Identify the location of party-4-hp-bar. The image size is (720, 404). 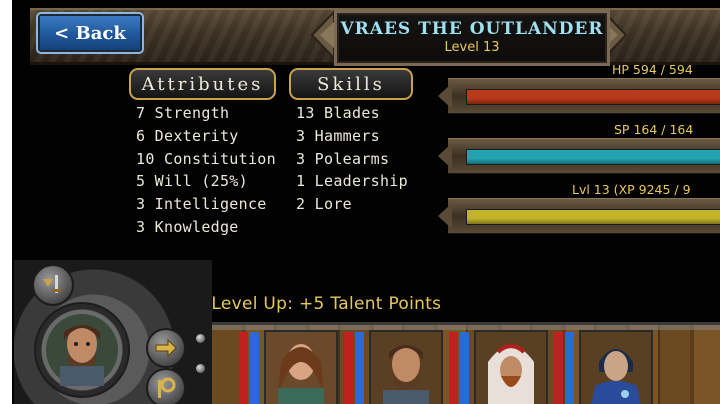
(558, 368).